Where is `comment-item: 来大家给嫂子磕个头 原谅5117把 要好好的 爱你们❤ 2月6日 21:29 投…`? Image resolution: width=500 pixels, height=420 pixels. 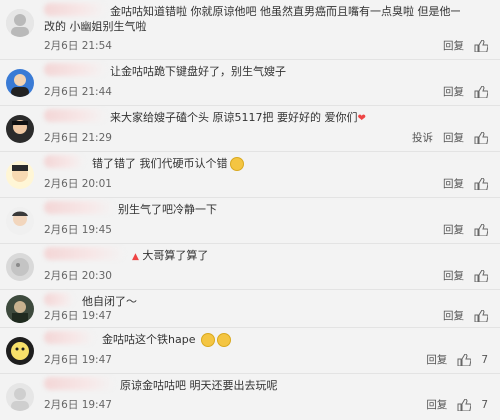 comment-item: 来大家给嫂子磕个头 原谅5117把 要好好的 爱你们❤ 2月6日 21:29 投… is located at coordinates (250, 129).